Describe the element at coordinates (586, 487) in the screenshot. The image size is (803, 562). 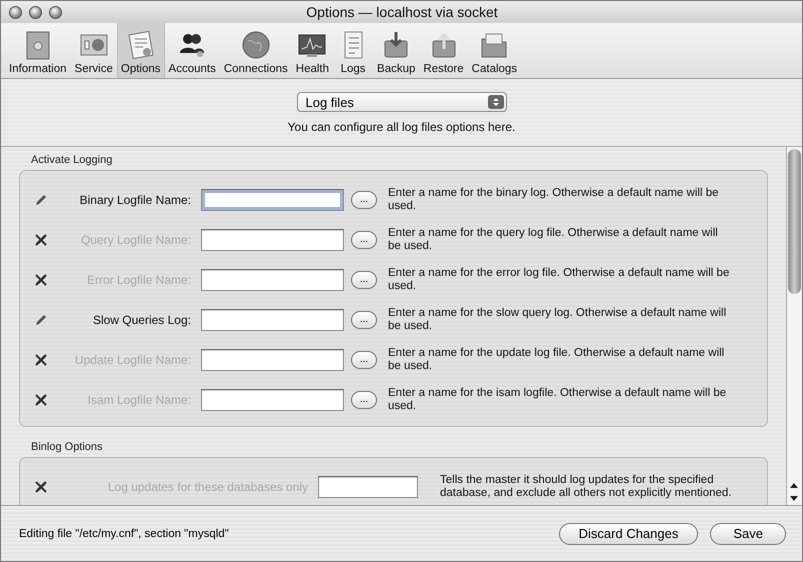
I see `field-description: Tells the master it should log updates for the specified database, and exclude all others not explicitly mentioned.` at that location.